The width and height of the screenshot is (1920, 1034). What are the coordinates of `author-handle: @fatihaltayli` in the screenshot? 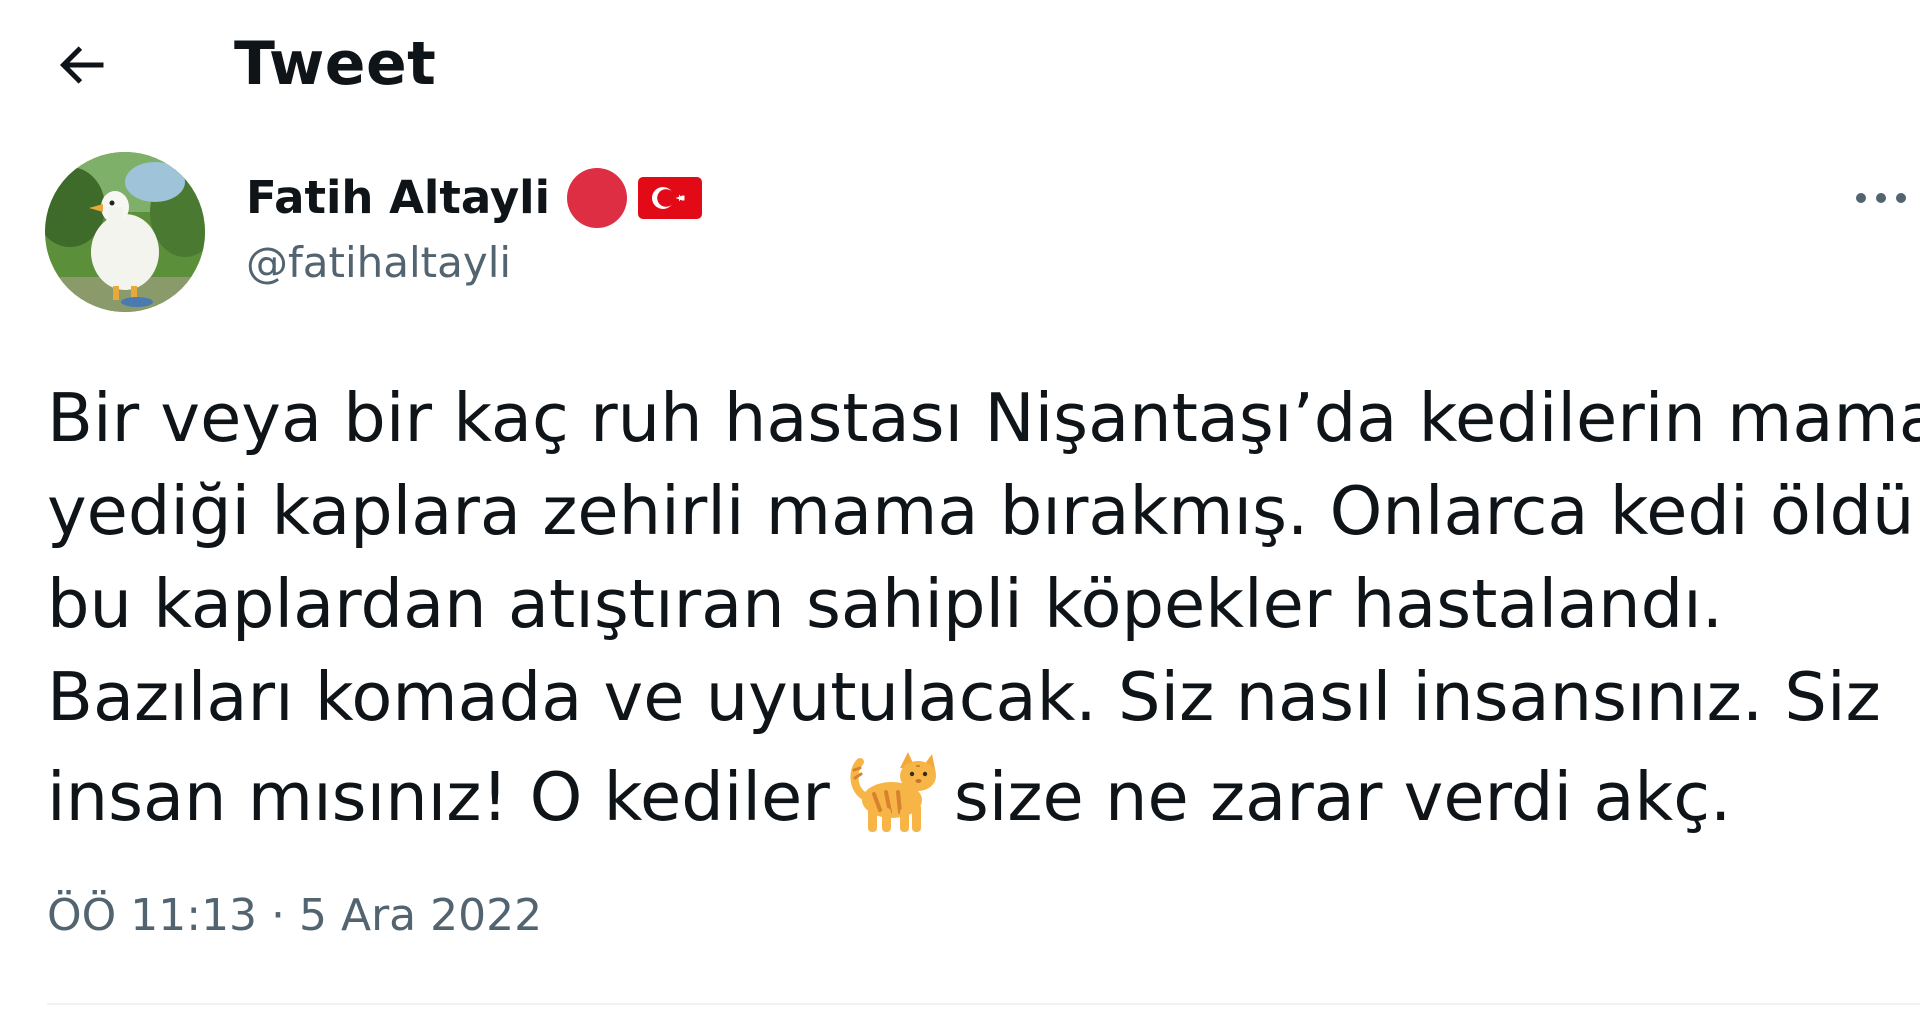 It's located at (474, 263).